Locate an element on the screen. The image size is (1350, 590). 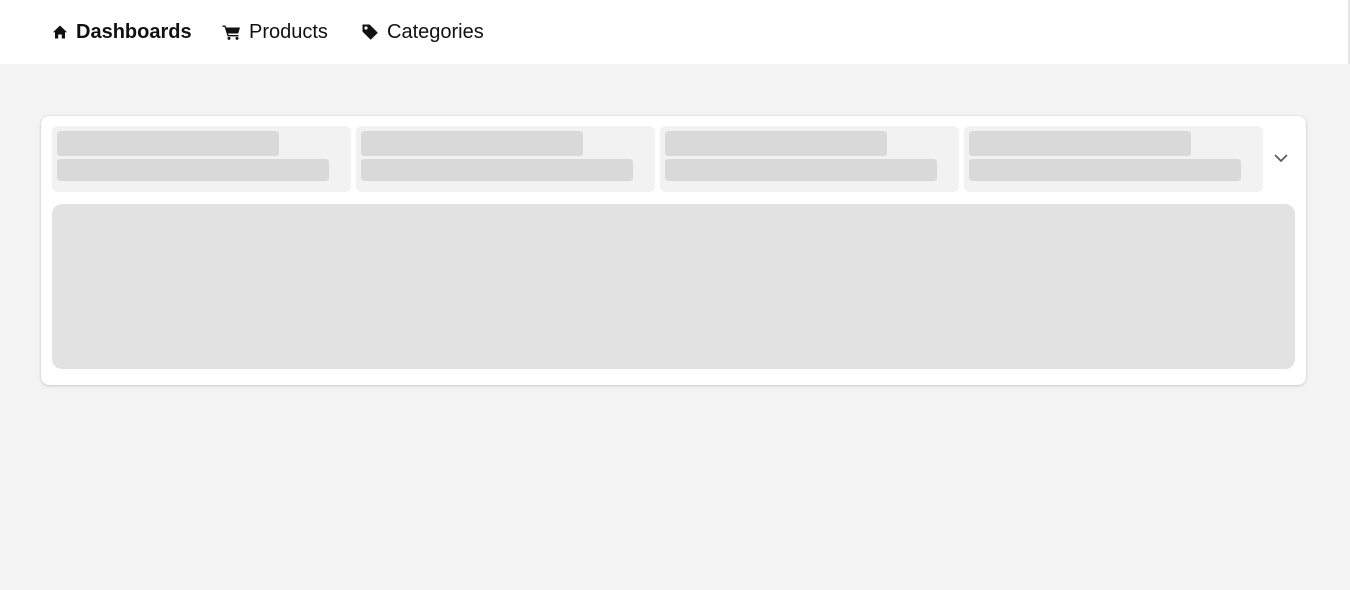
chevron-down-icon is located at coordinates (1281, 159).